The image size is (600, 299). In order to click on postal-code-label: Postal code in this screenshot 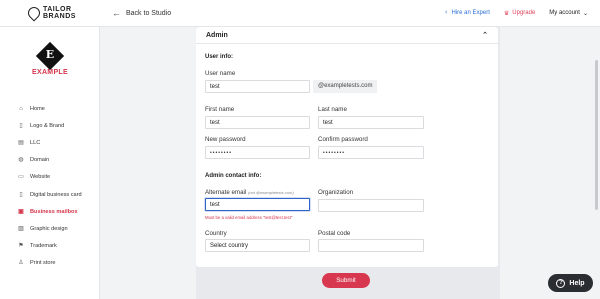, I will do `click(334, 233)`.